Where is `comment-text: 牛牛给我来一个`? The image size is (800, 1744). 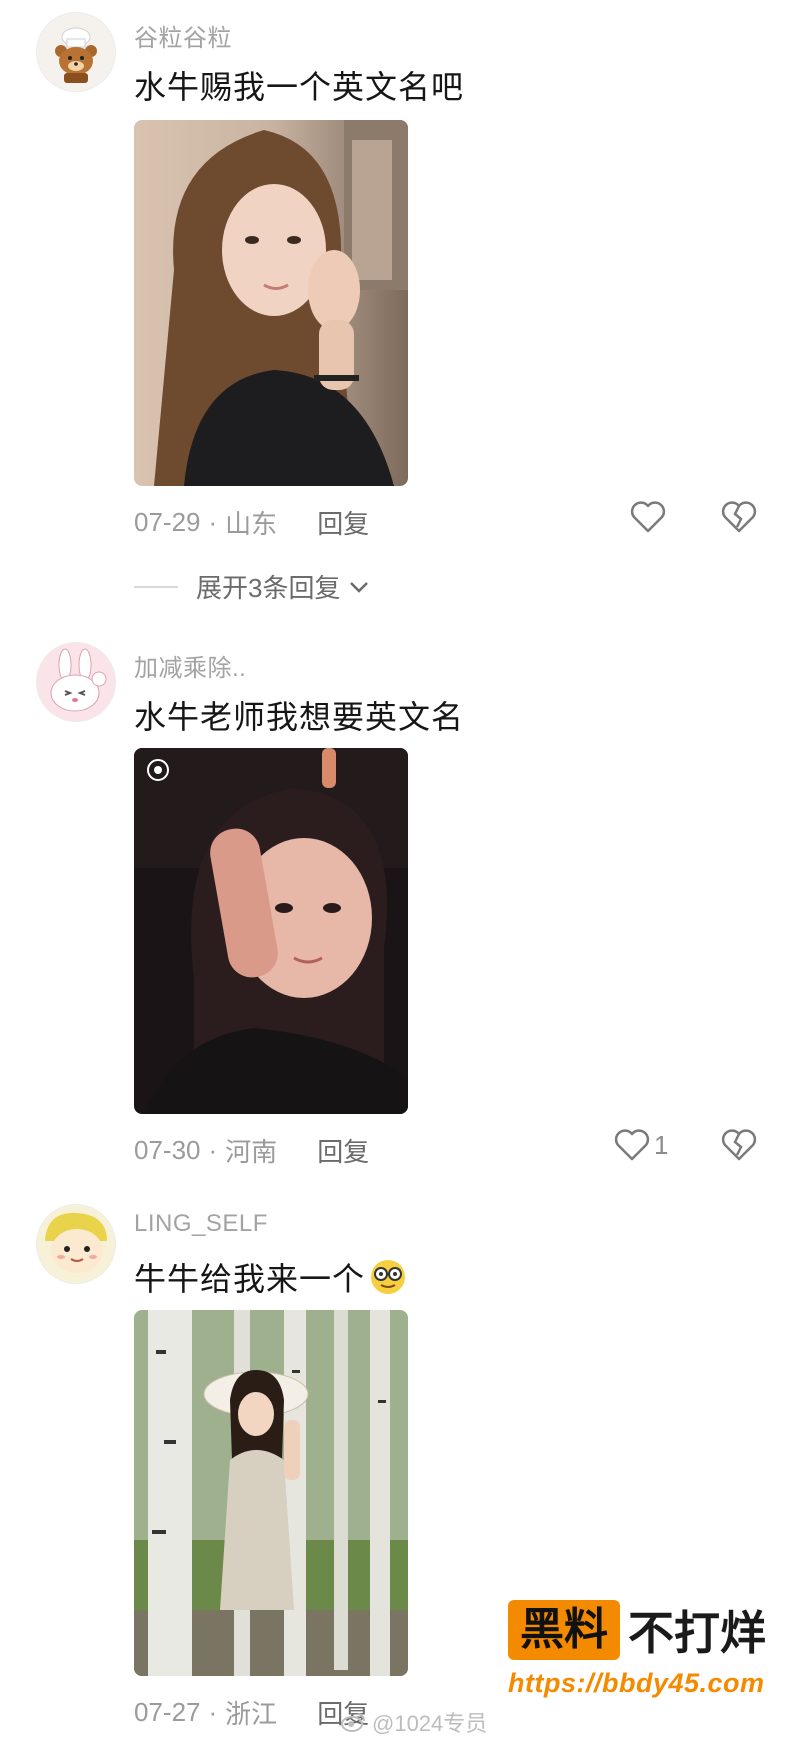 comment-text: 牛牛给我来一个 is located at coordinates (270, 1277).